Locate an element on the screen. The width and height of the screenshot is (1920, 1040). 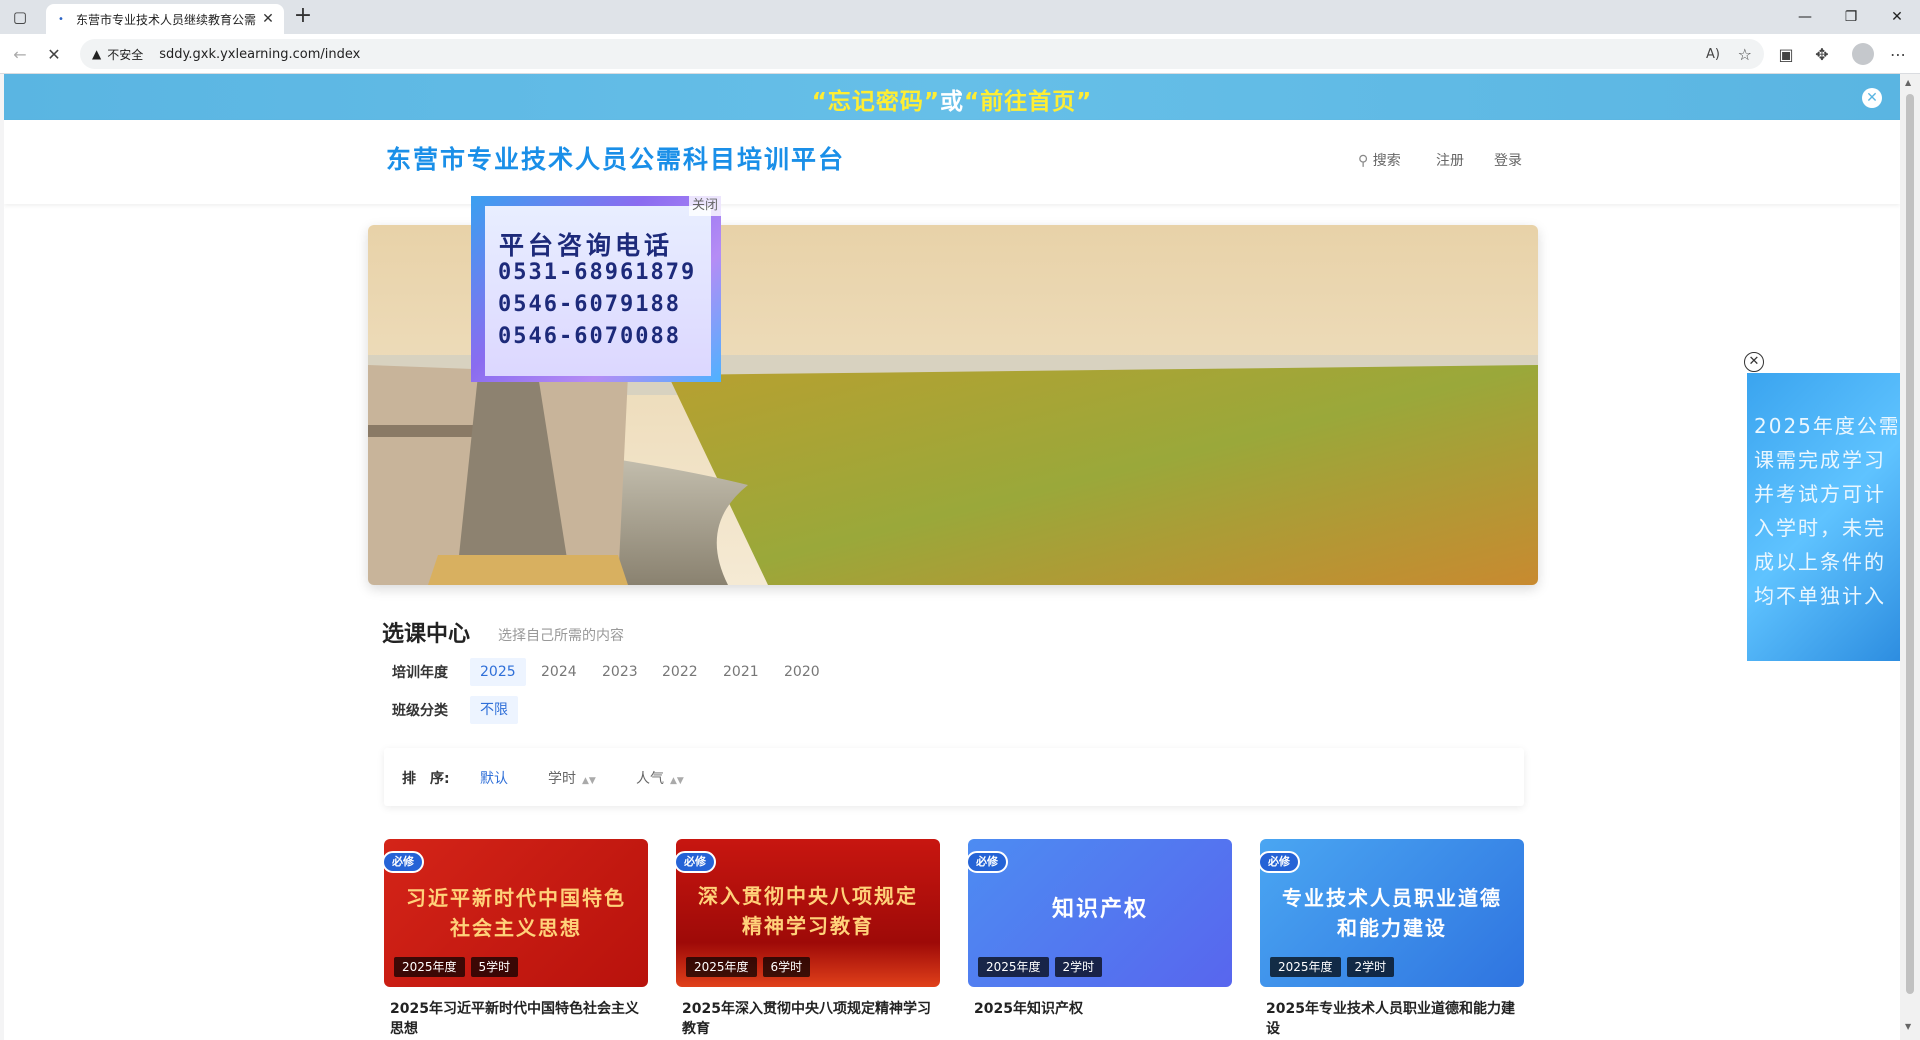
register-link: 注册 is located at coordinates (1450, 160).